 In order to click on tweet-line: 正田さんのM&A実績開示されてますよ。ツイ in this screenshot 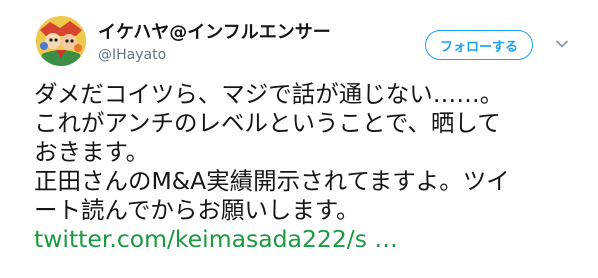, I will do `click(272, 181)`.